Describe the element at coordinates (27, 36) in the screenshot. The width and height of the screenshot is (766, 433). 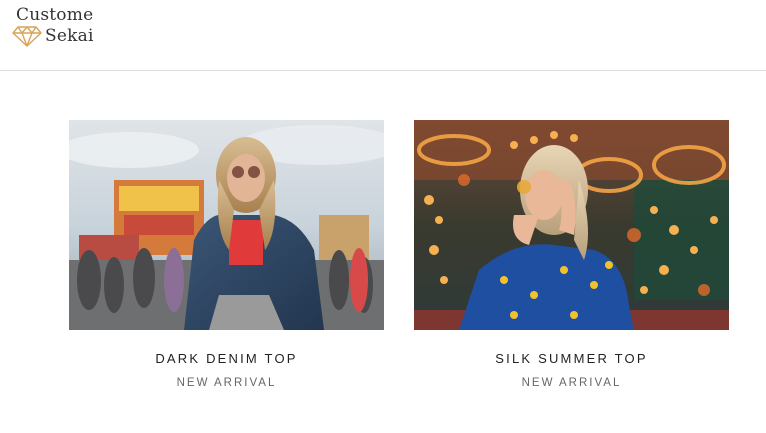
I see `diamond-icon` at that location.